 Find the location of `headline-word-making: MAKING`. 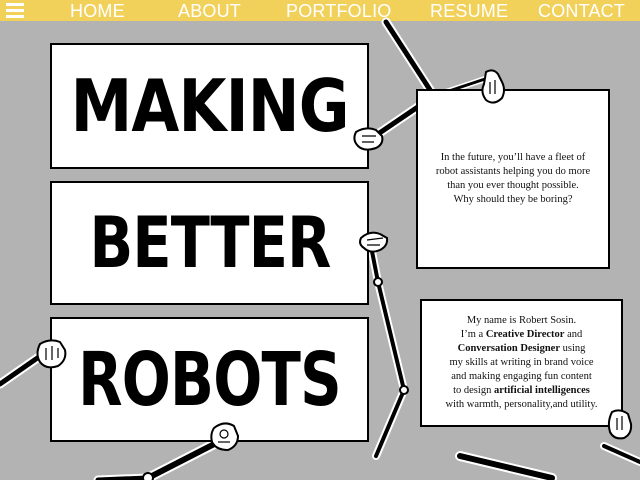

headline-word-making: MAKING is located at coordinates (209, 106).